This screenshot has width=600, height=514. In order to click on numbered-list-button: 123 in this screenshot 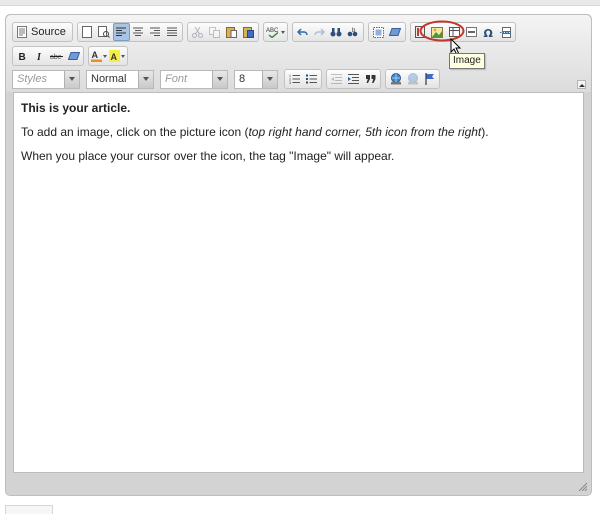, I will do `click(294, 79)`.